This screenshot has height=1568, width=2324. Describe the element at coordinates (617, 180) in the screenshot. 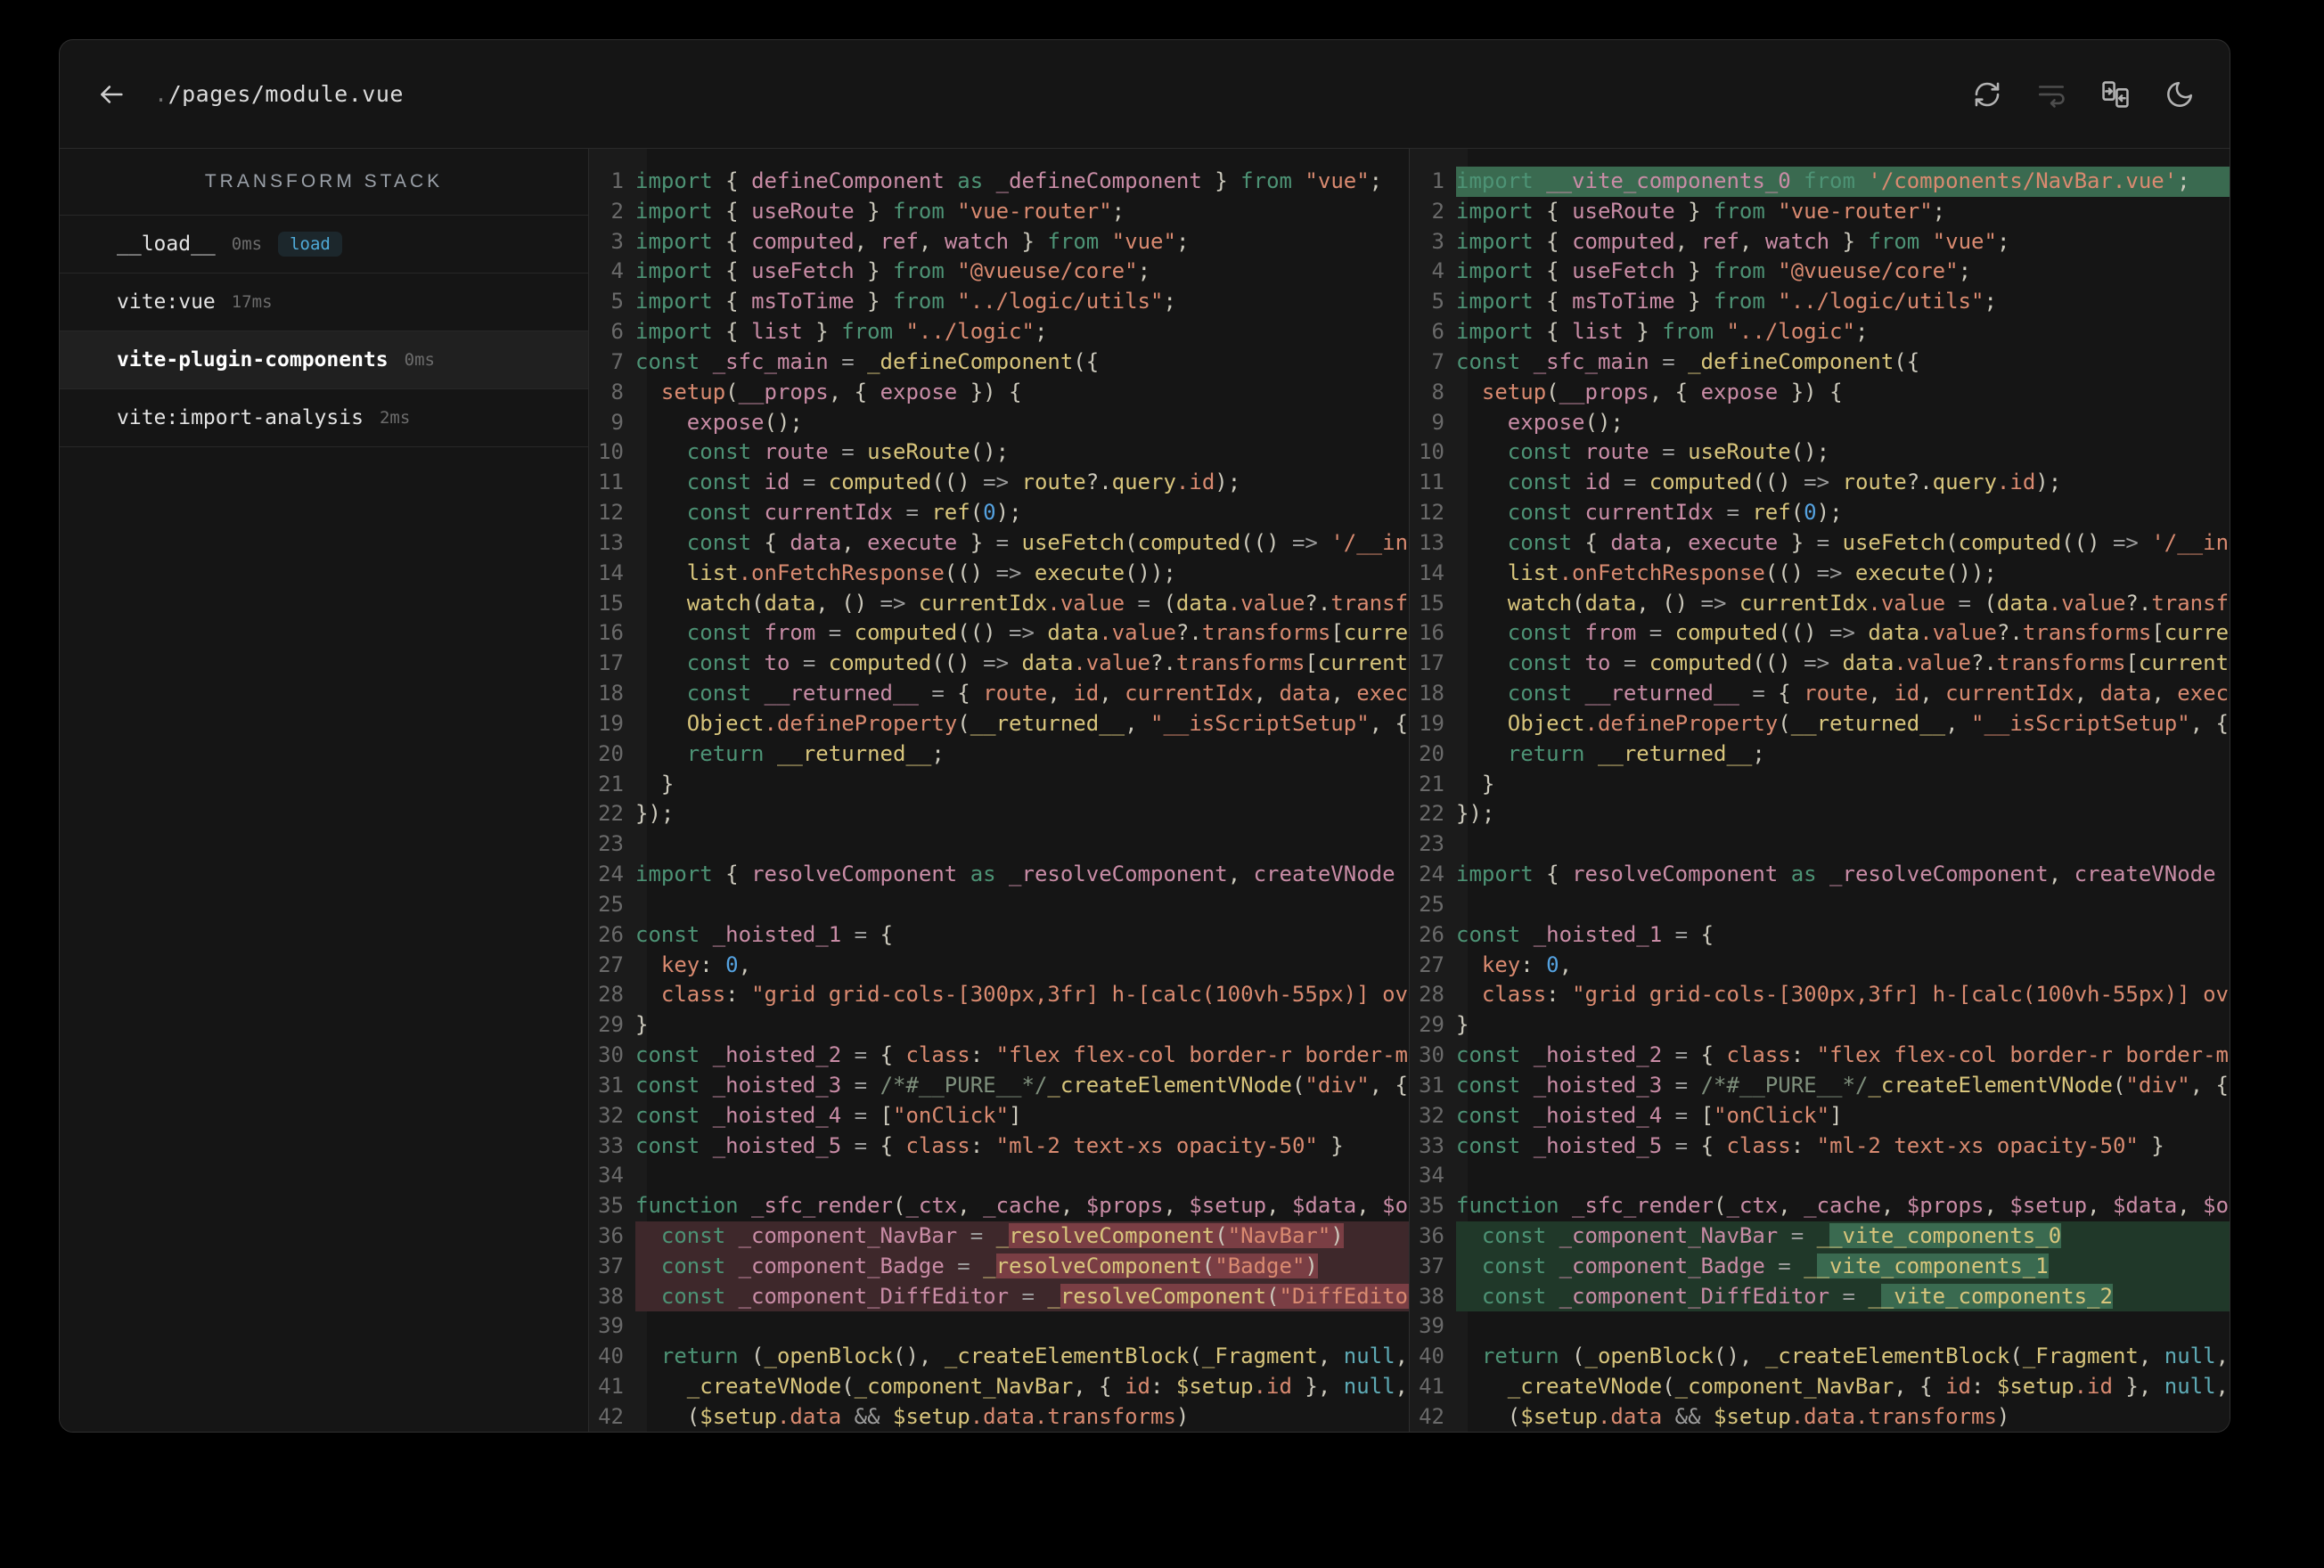

I see `line-number: 1` at that location.